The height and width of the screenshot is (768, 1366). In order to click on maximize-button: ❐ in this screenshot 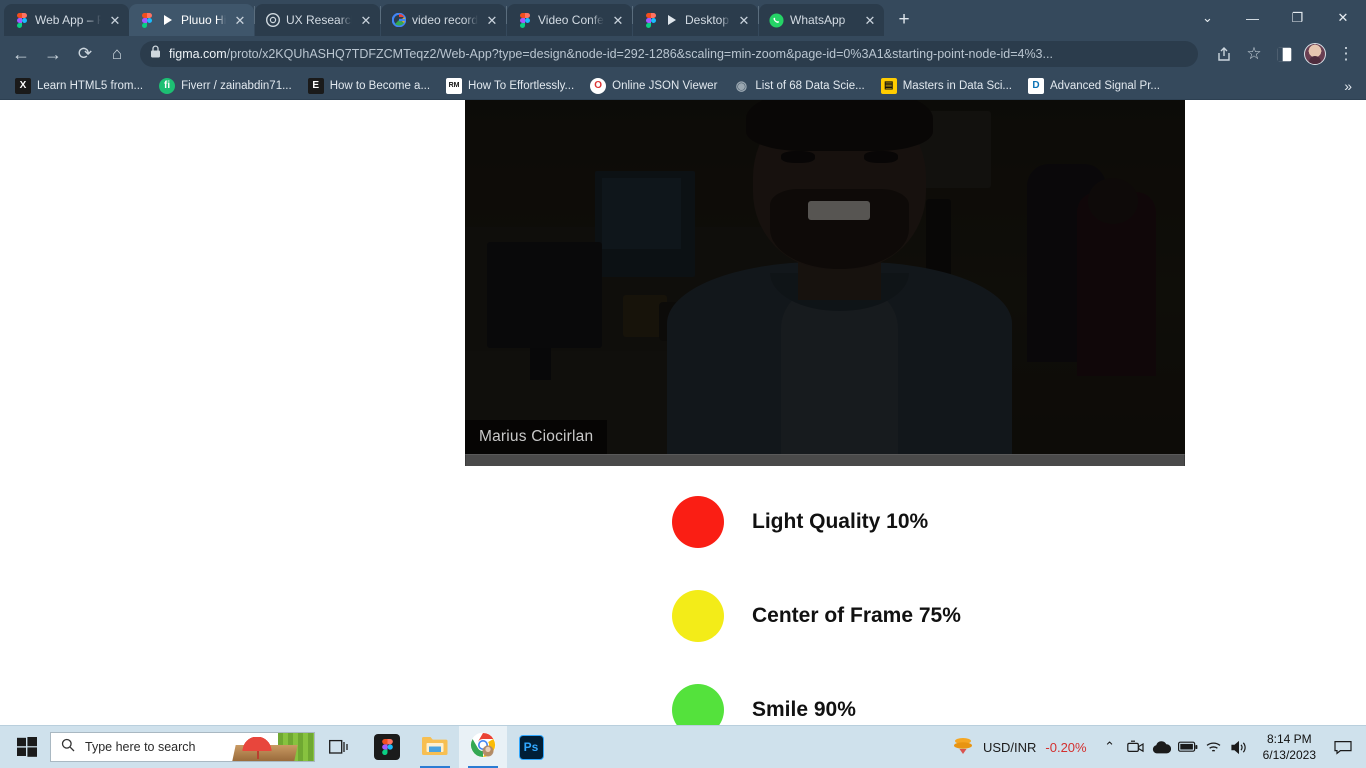, I will do `click(1297, 18)`.